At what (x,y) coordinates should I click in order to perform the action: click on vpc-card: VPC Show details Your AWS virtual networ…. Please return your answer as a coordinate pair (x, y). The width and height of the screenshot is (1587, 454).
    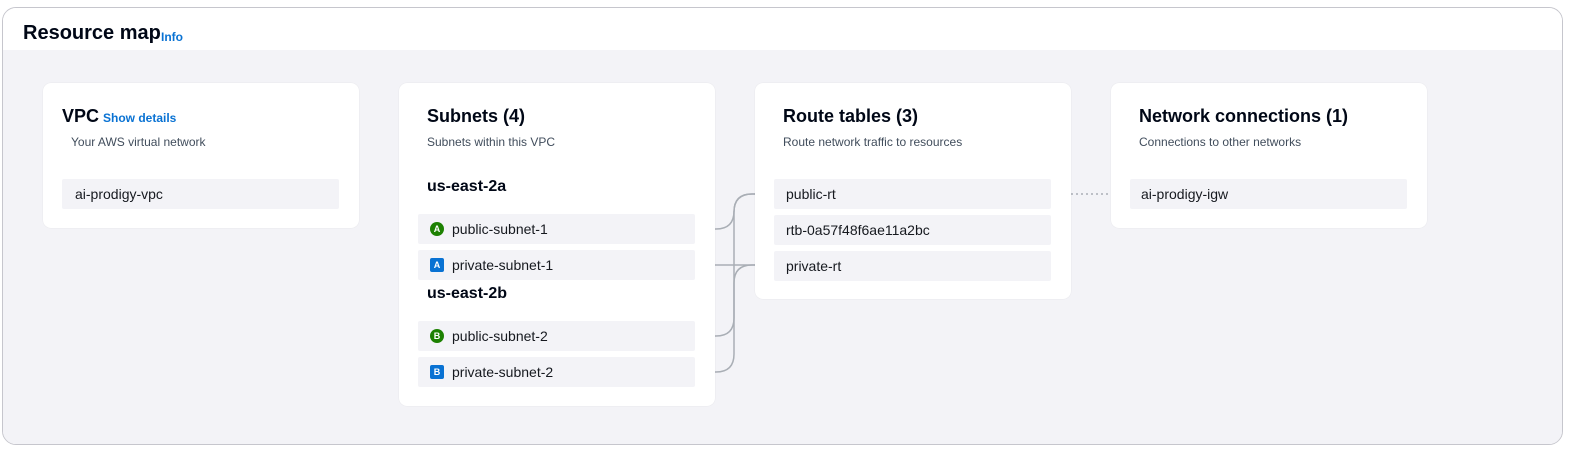
    Looking at the image, I should click on (201, 155).